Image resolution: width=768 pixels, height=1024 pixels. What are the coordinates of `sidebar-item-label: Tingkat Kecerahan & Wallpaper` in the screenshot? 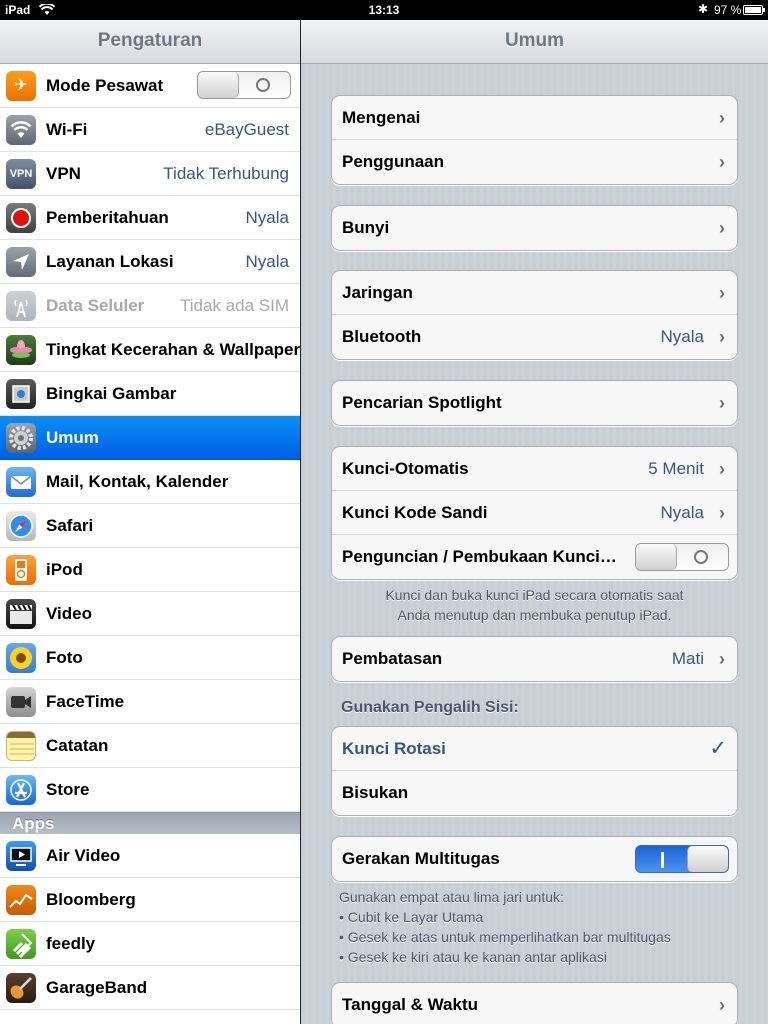 It's located at (173, 349).